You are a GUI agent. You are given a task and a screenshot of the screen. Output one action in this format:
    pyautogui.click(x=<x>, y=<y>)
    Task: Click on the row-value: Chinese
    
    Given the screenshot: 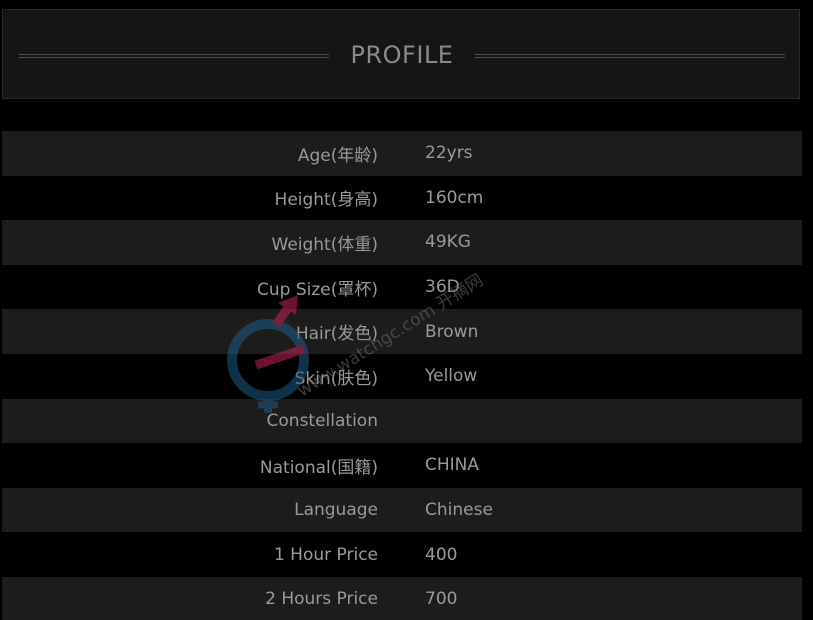 What is the action you would take?
    pyautogui.click(x=459, y=510)
    